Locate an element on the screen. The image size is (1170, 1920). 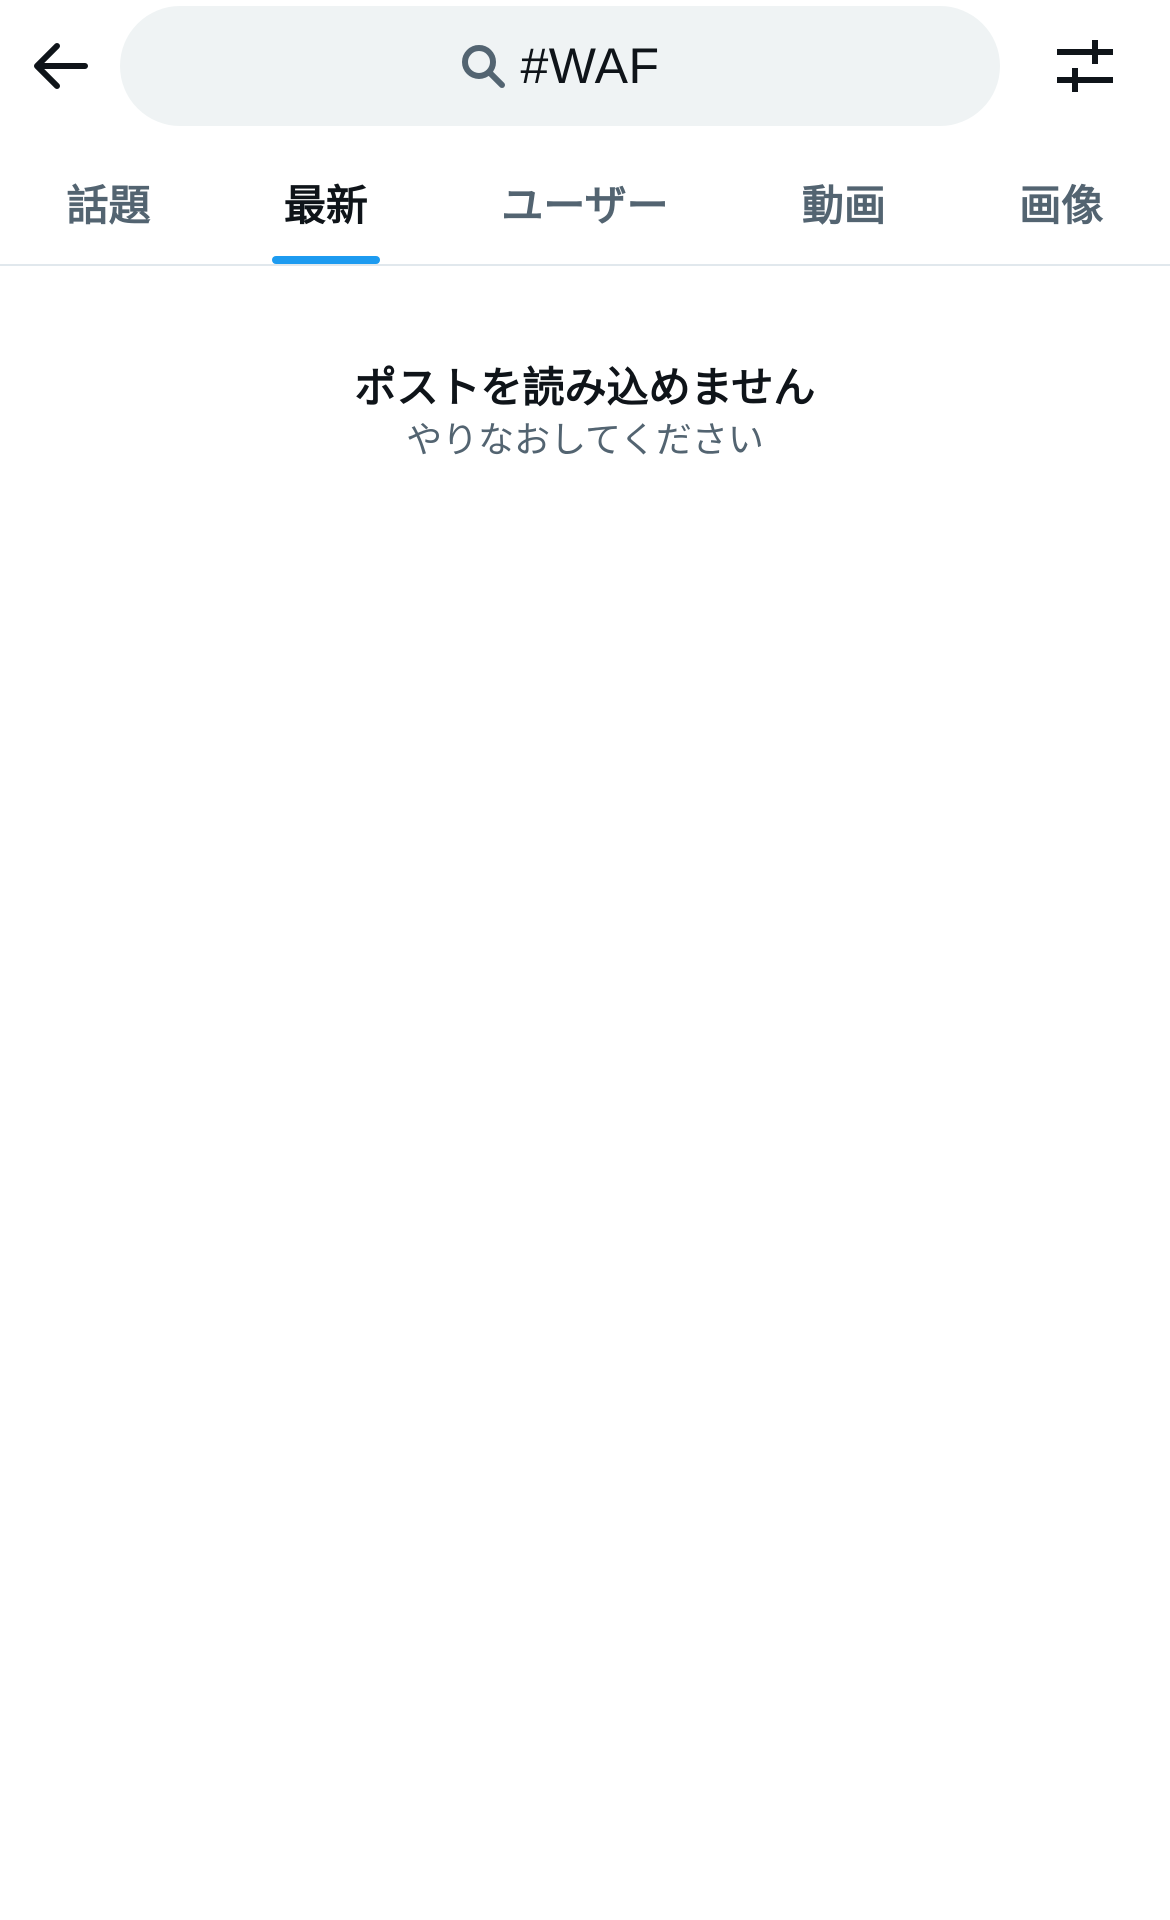
tab-latest: 最新 is located at coordinates (325, 202).